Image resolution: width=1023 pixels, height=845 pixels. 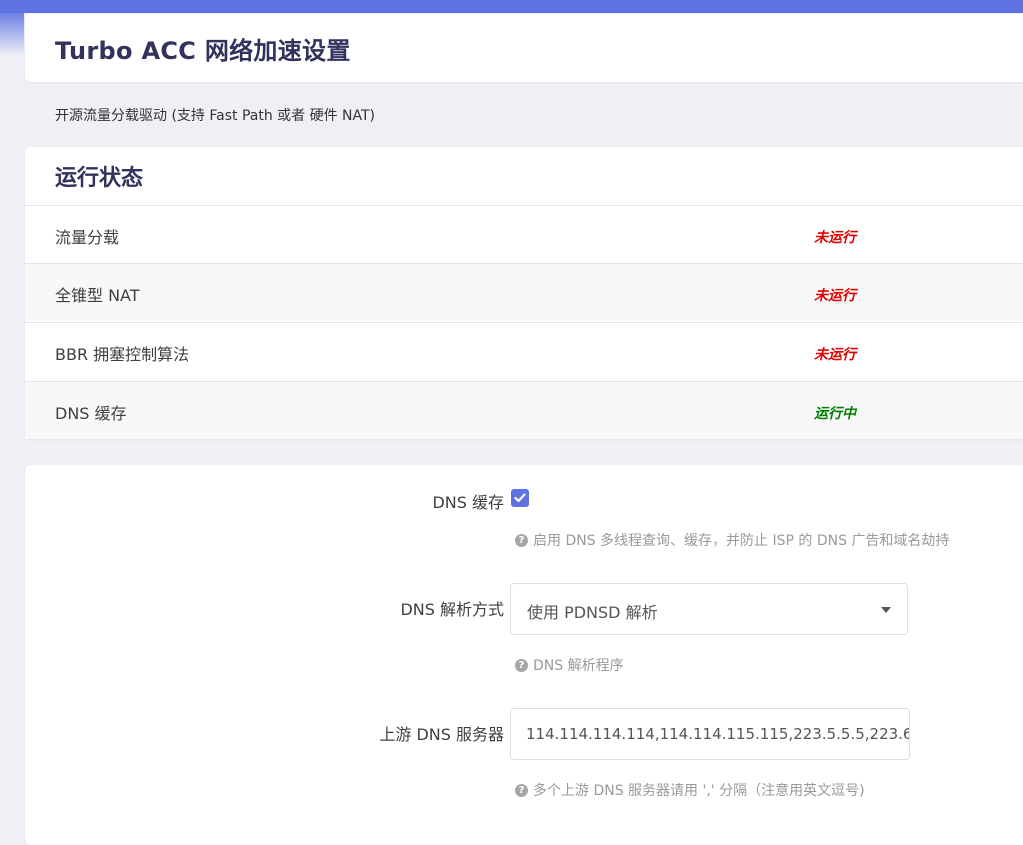 What do you see at coordinates (592, 612) in the screenshot?
I see `dns-mode-selected: 使用 PDNSD 解析` at bounding box center [592, 612].